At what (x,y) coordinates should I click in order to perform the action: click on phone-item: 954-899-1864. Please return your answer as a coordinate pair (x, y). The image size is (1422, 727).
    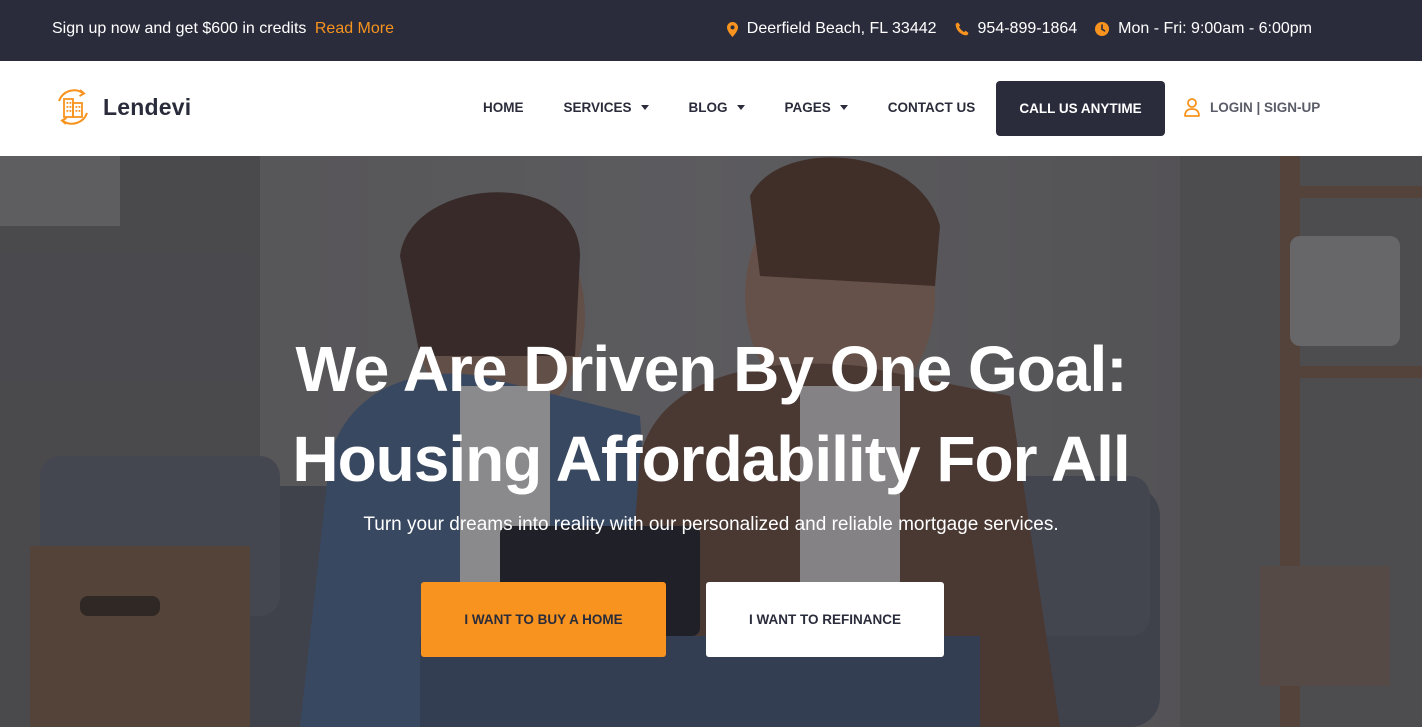
    Looking at the image, I should click on (1016, 29).